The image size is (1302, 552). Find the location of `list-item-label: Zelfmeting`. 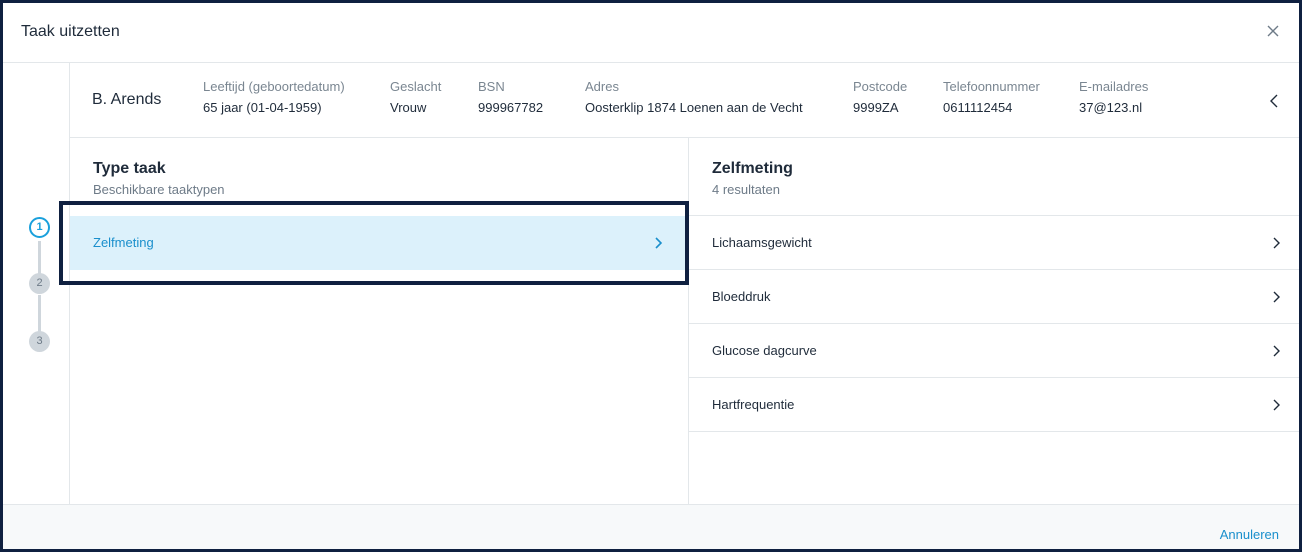

list-item-label: Zelfmeting is located at coordinates (123, 242).